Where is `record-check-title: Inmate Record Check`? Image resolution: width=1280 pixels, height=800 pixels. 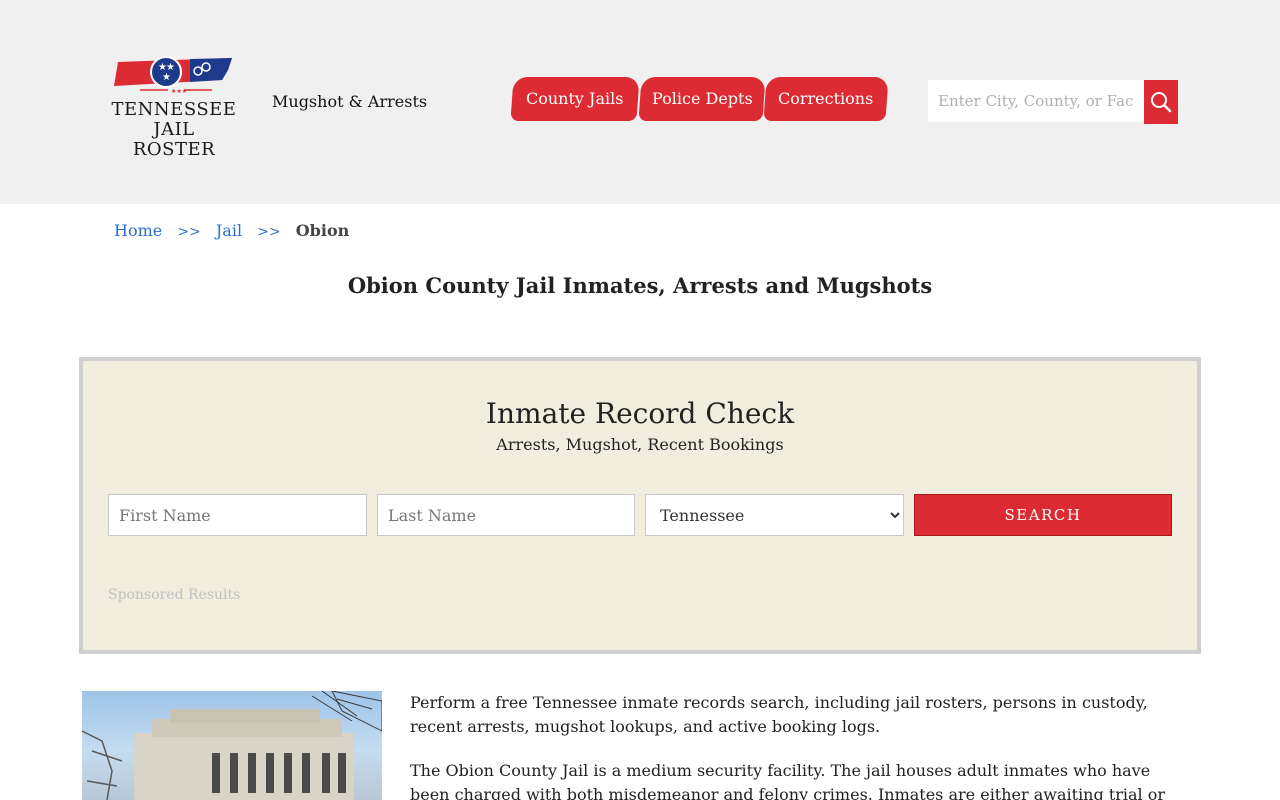
record-check-title: Inmate Record Check is located at coordinates (640, 413).